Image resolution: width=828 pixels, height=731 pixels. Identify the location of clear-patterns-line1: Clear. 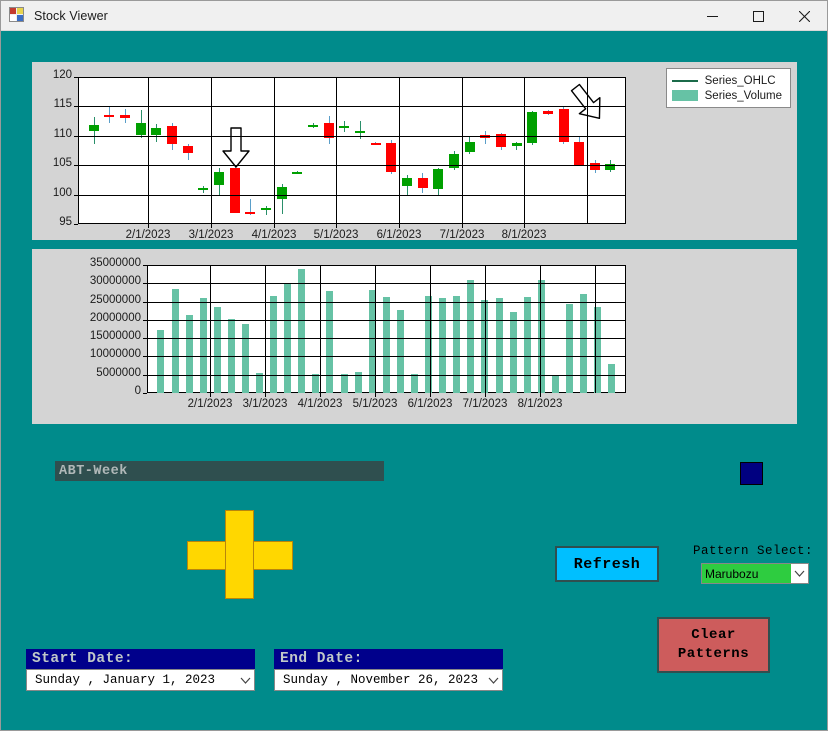
(713, 635).